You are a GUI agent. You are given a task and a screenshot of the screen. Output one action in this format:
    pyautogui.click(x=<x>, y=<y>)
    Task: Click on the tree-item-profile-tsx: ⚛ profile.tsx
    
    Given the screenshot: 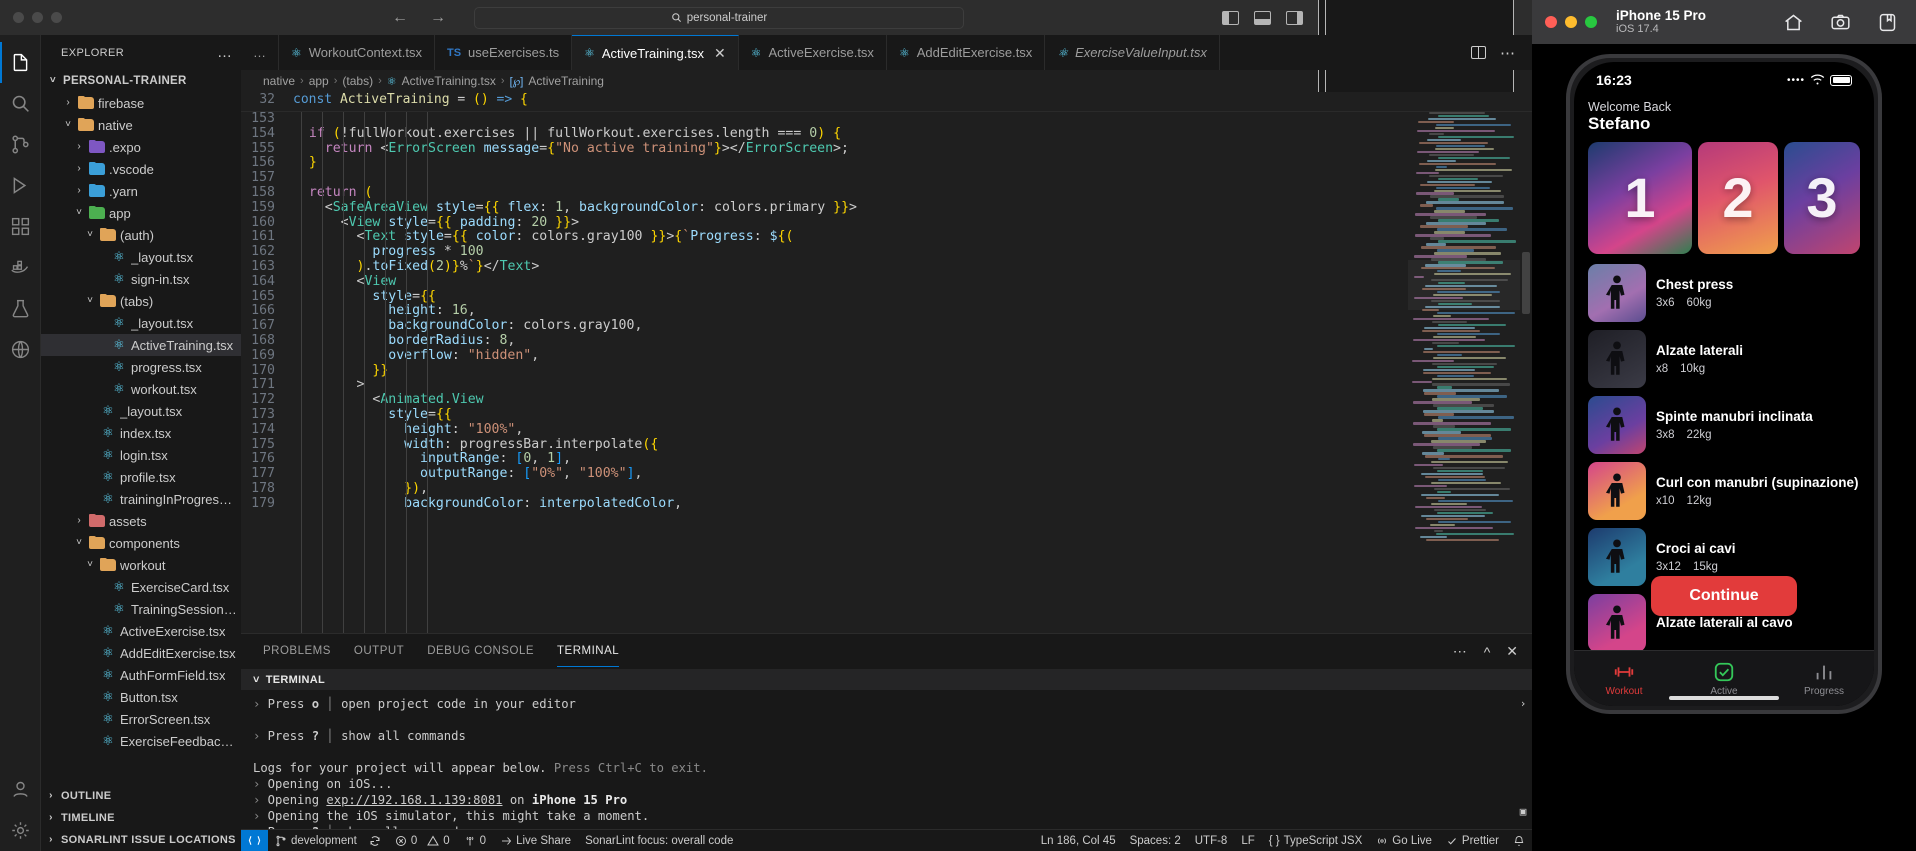 What is the action you would take?
    pyautogui.click(x=141, y=477)
    